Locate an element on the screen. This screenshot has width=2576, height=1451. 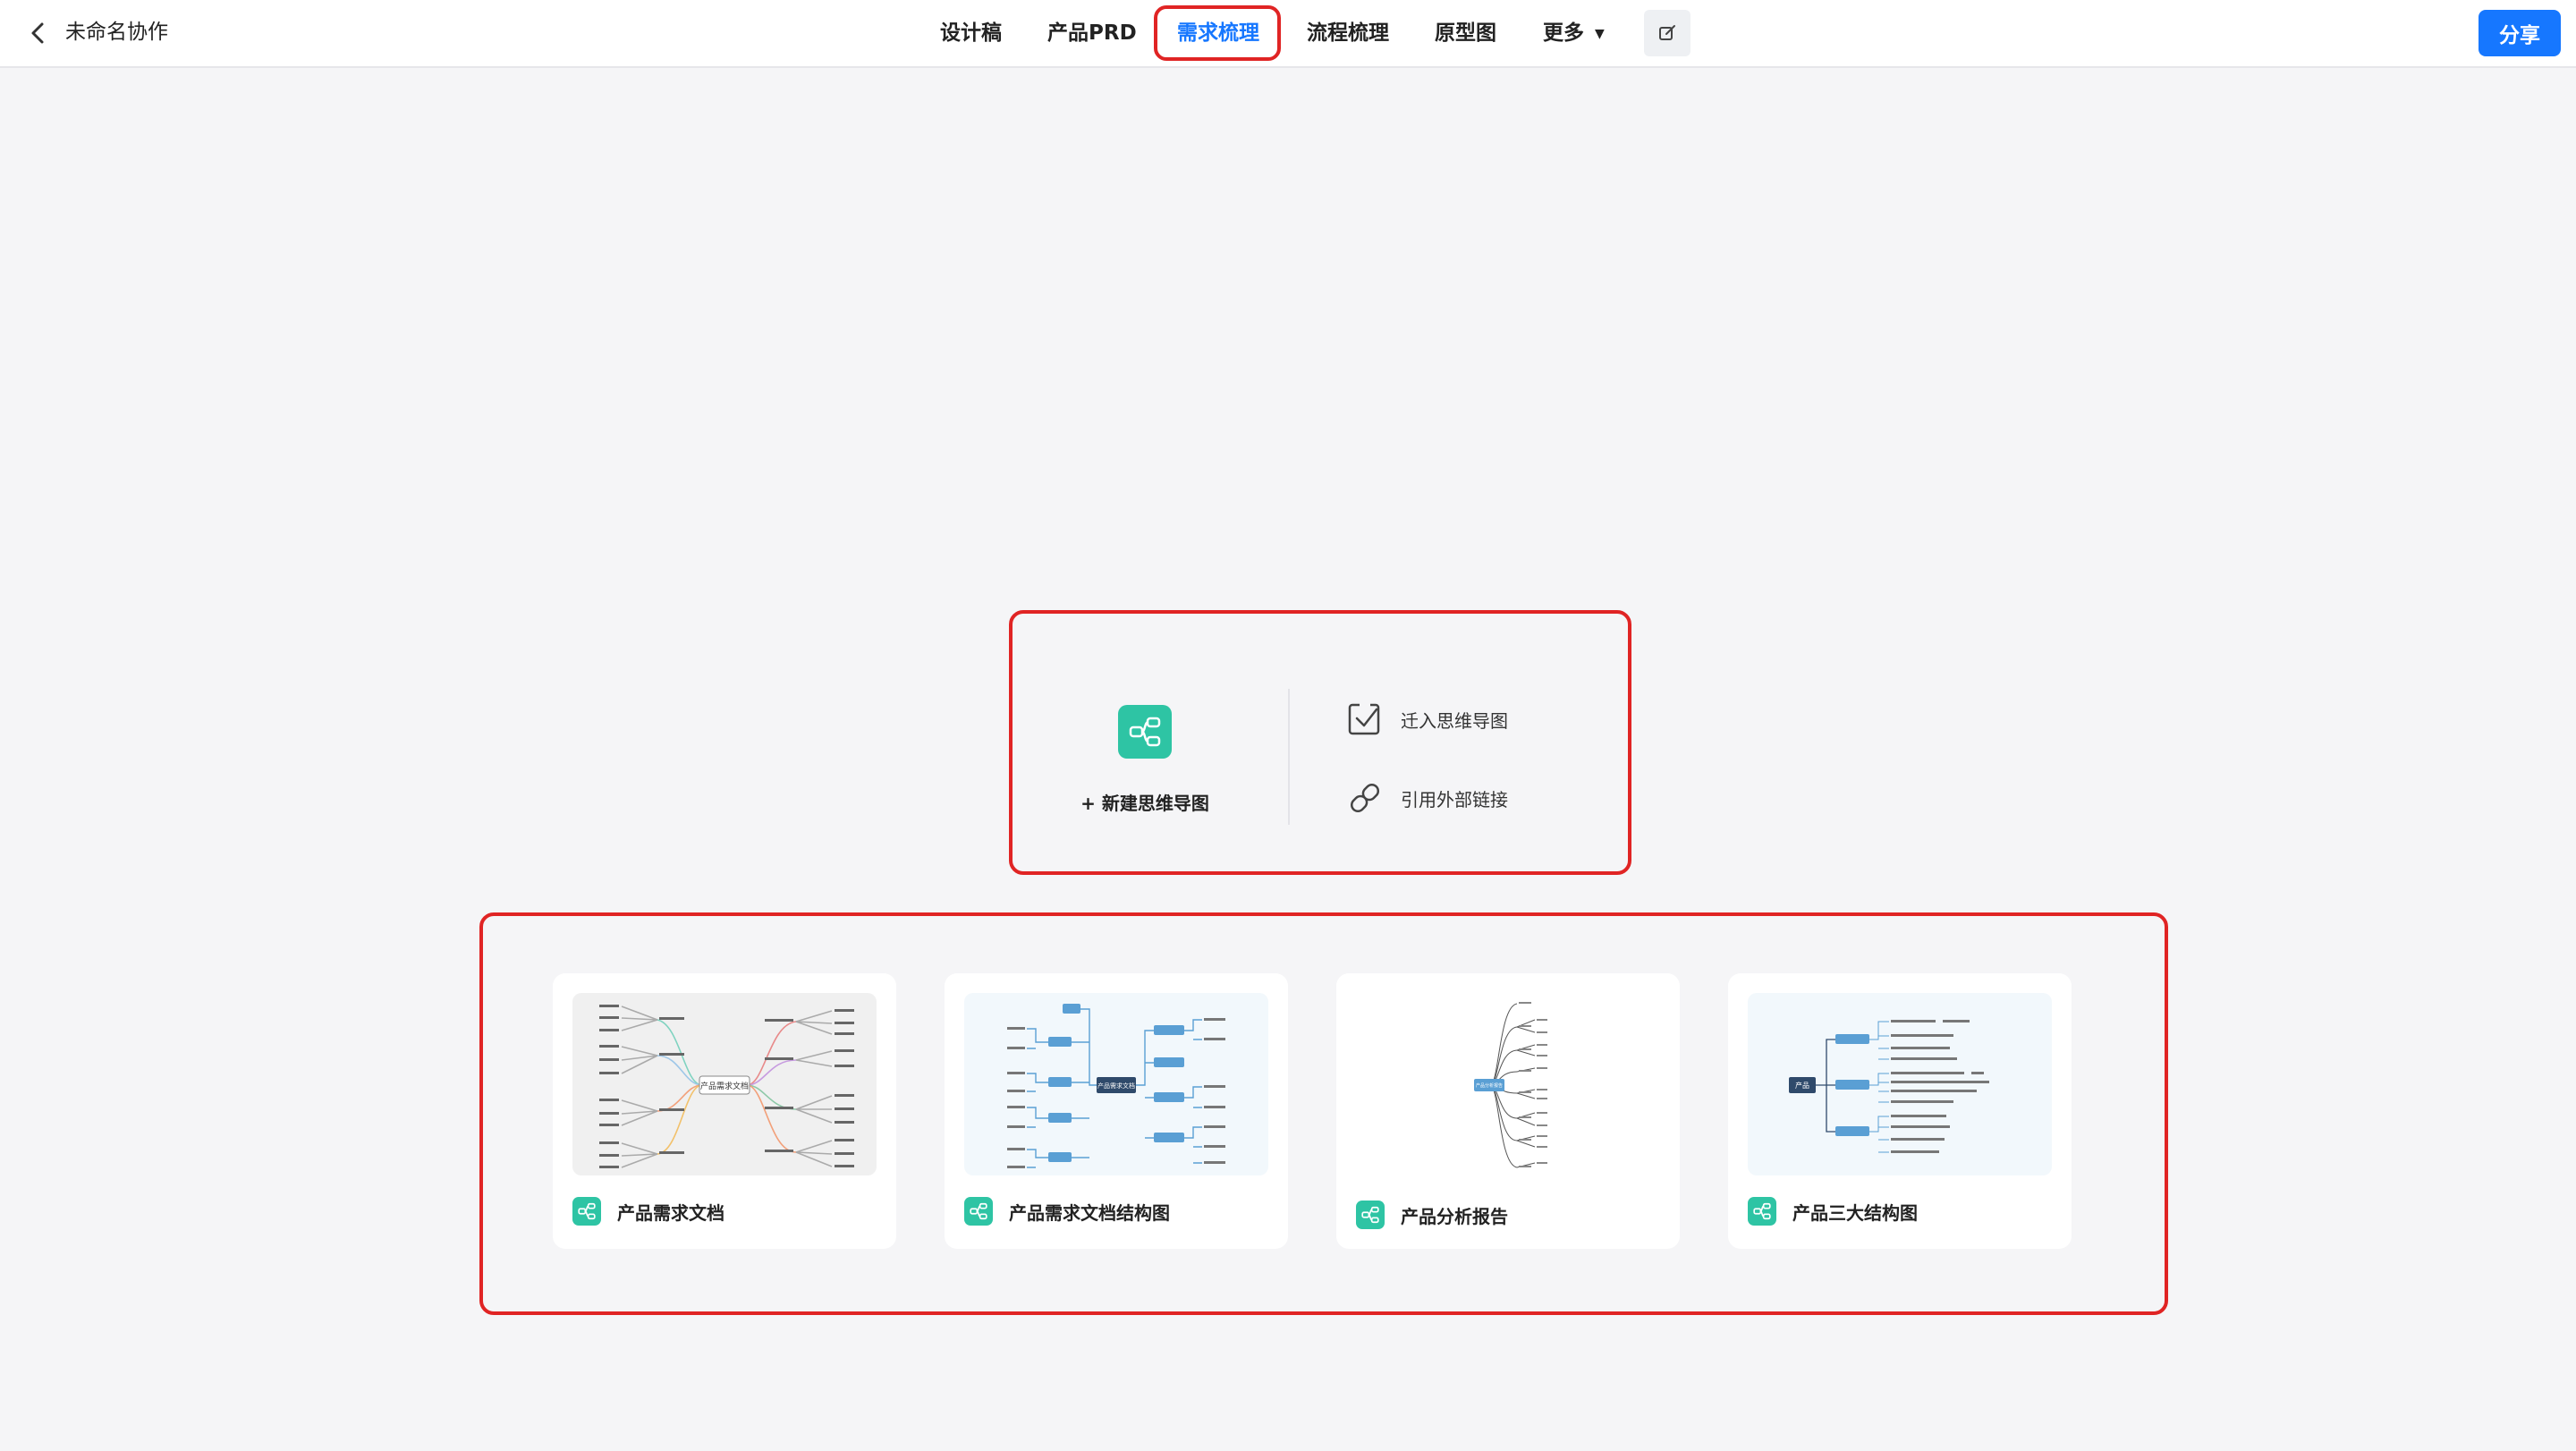
template-caption: 产品分析报告 is located at coordinates (1432, 1215).